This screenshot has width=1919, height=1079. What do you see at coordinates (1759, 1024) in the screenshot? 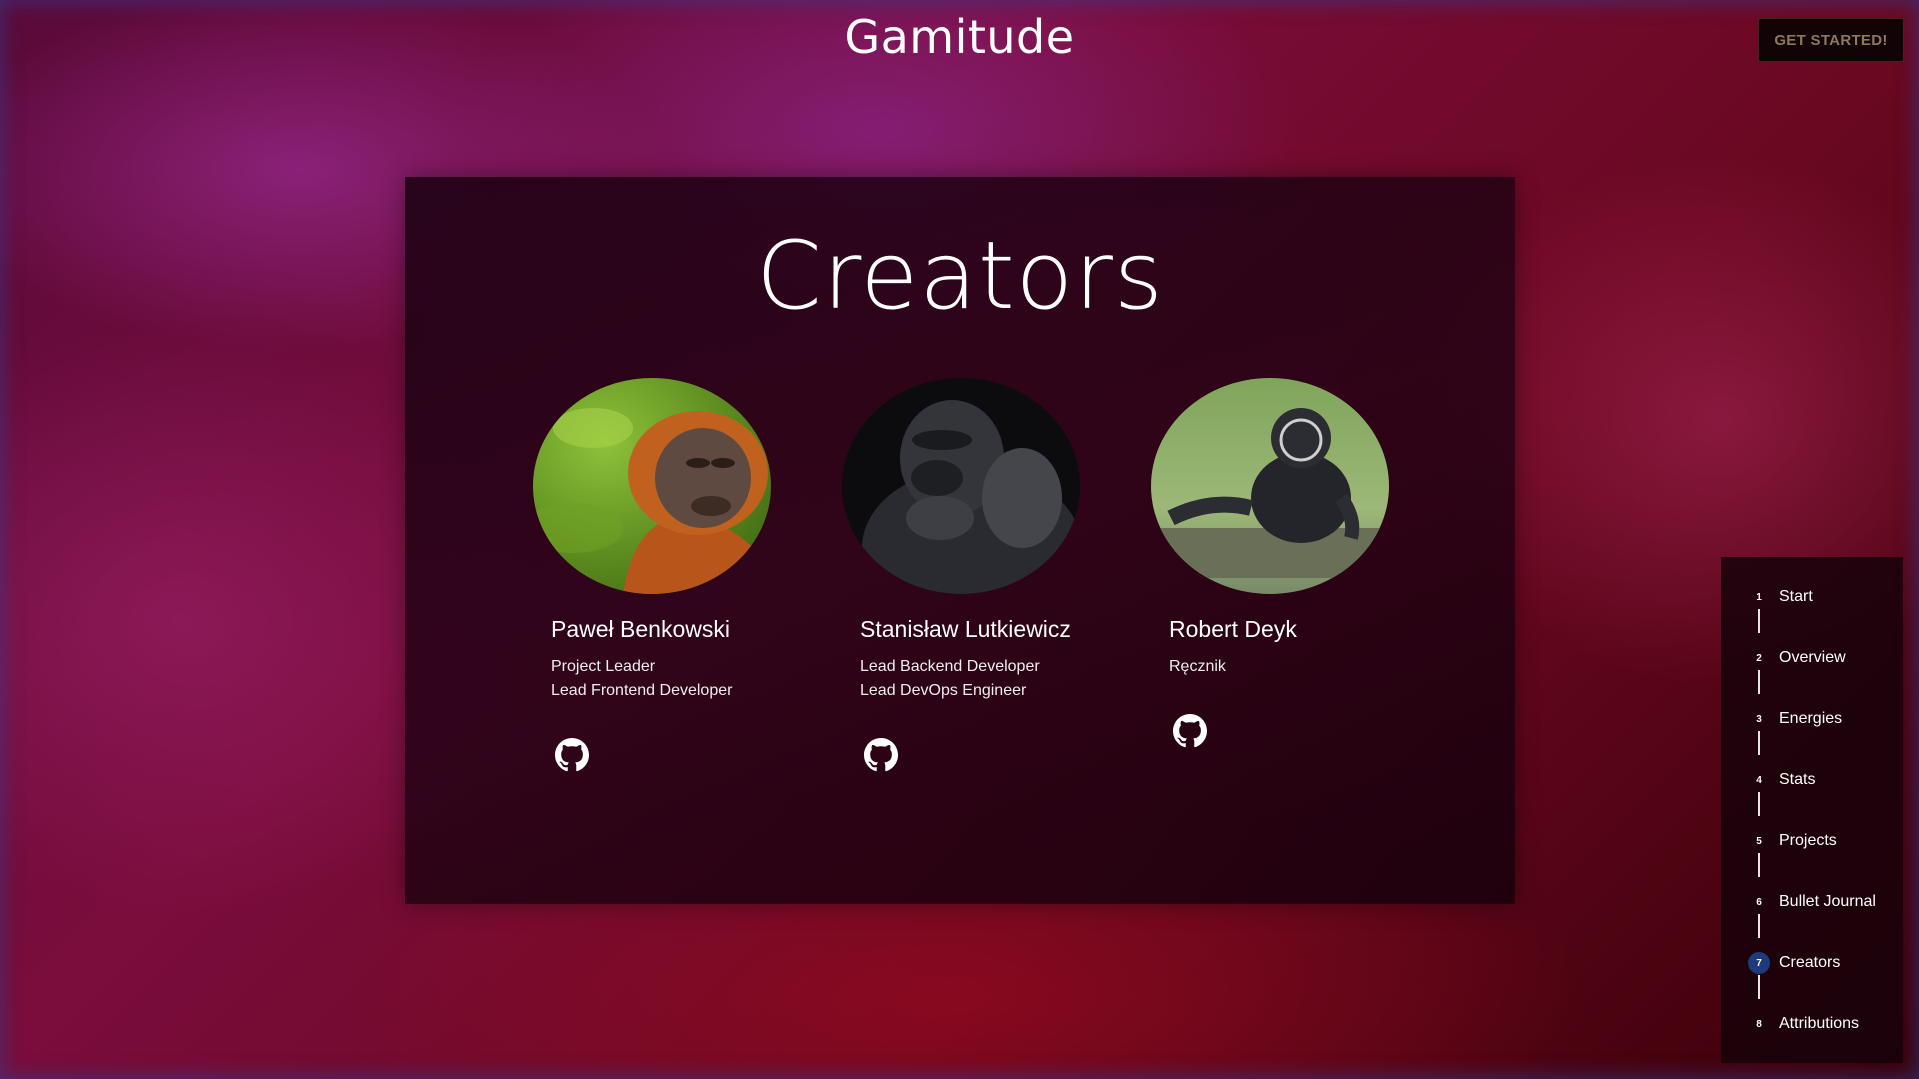
I see `step-number: 8` at bounding box center [1759, 1024].